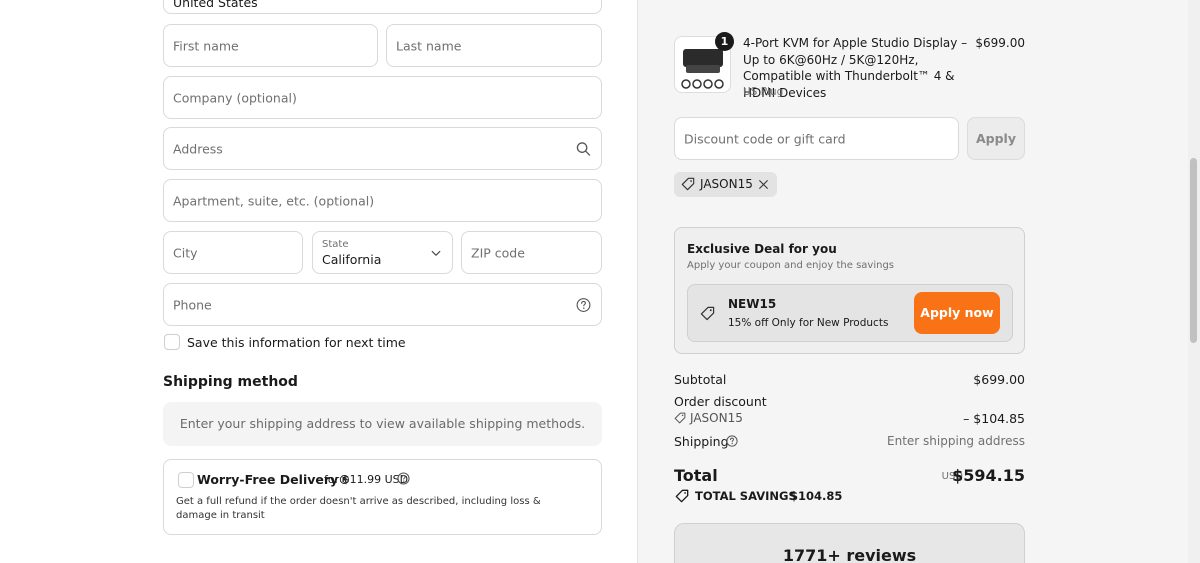 The width and height of the screenshot is (1200, 563). What do you see at coordinates (791, 265) in the screenshot?
I see `deal-subtitle: Apply your coupon and enjoy the savings` at bounding box center [791, 265].